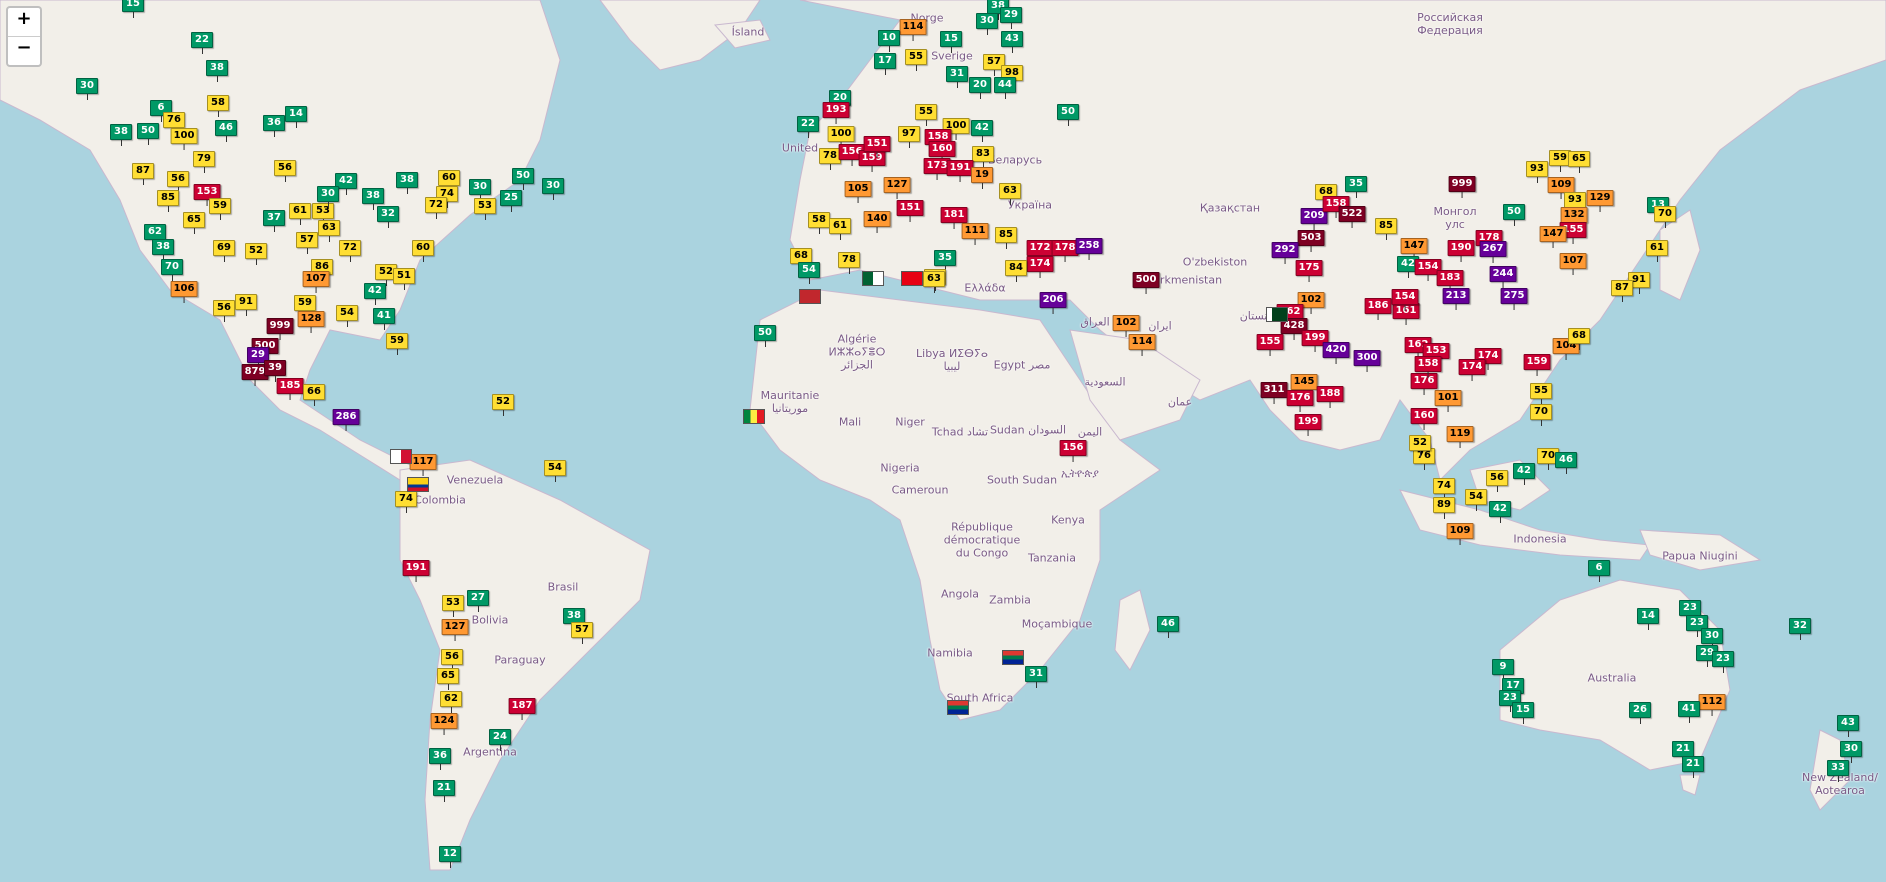 The height and width of the screenshot is (882, 1886). Describe the element at coordinates (1579, 162) in the screenshot. I see `aqi-station-marker: 65` at that location.